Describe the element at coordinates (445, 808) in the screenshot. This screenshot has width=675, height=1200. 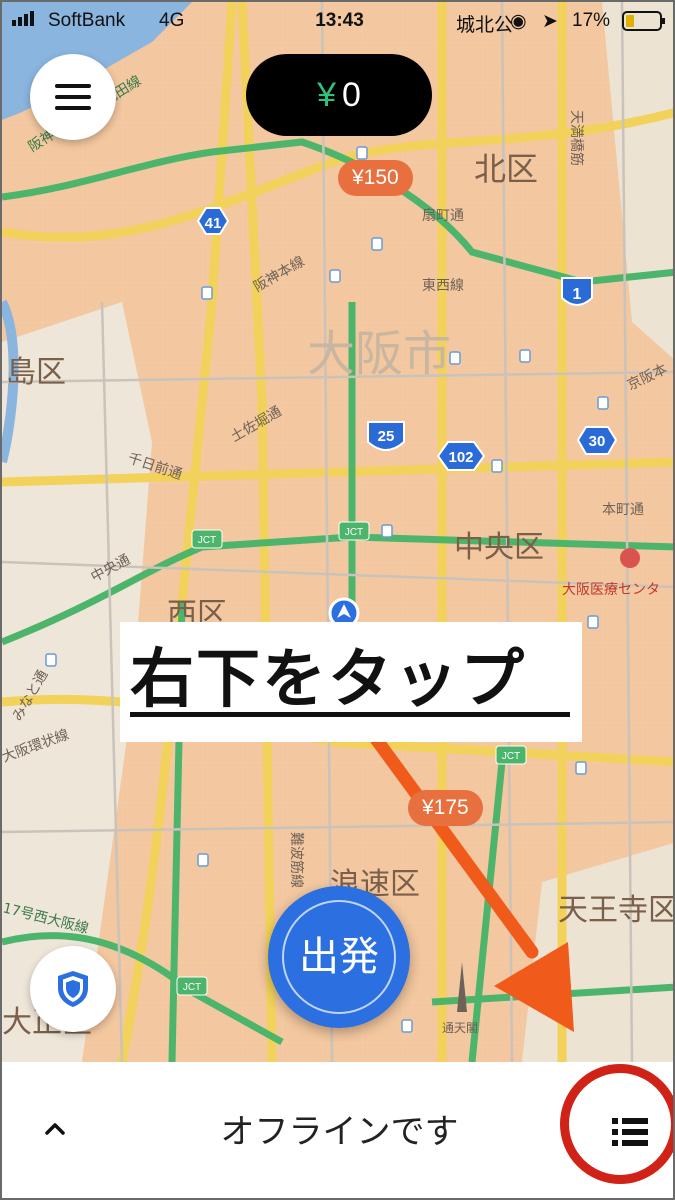
I see `surge-badge: ¥175` at that location.